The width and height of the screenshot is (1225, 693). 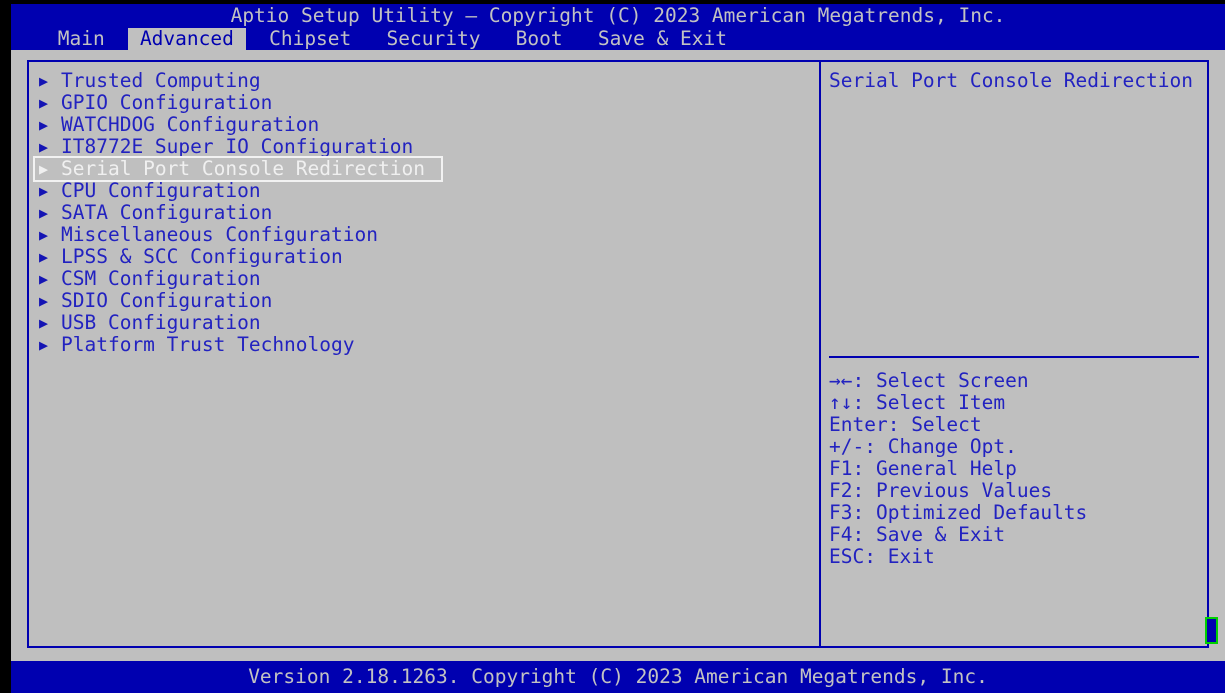 What do you see at coordinates (1011, 80) in the screenshot?
I see `help-title: Serial Port Console Redirection` at bounding box center [1011, 80].